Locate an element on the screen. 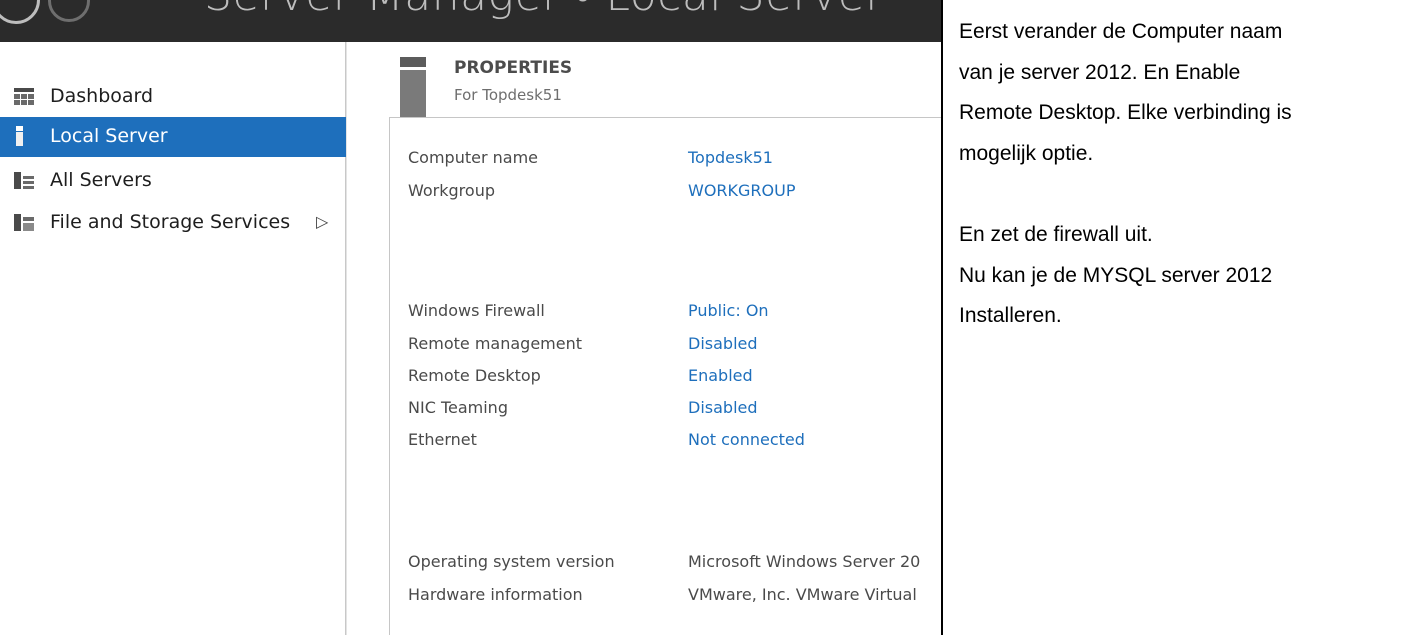  sidebar-item-dashboard: Dashboard is located at coordinates (173, 97).